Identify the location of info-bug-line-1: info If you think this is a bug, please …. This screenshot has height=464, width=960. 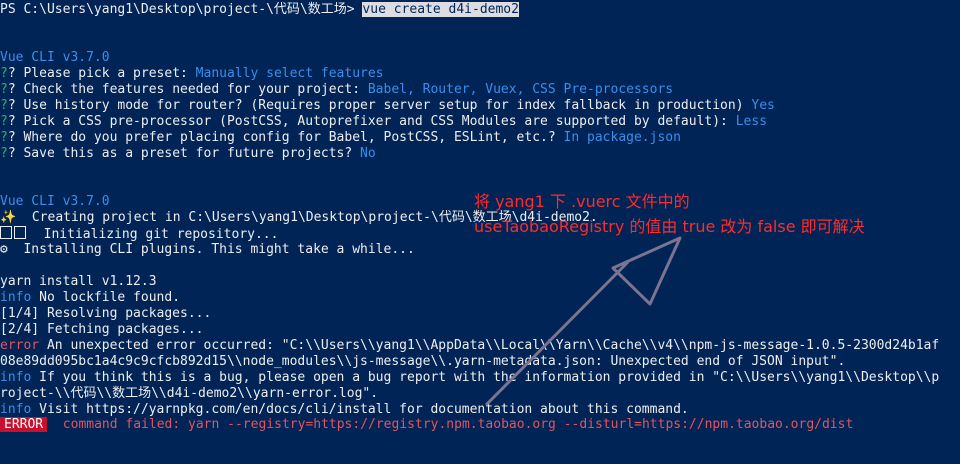
(469, 378).